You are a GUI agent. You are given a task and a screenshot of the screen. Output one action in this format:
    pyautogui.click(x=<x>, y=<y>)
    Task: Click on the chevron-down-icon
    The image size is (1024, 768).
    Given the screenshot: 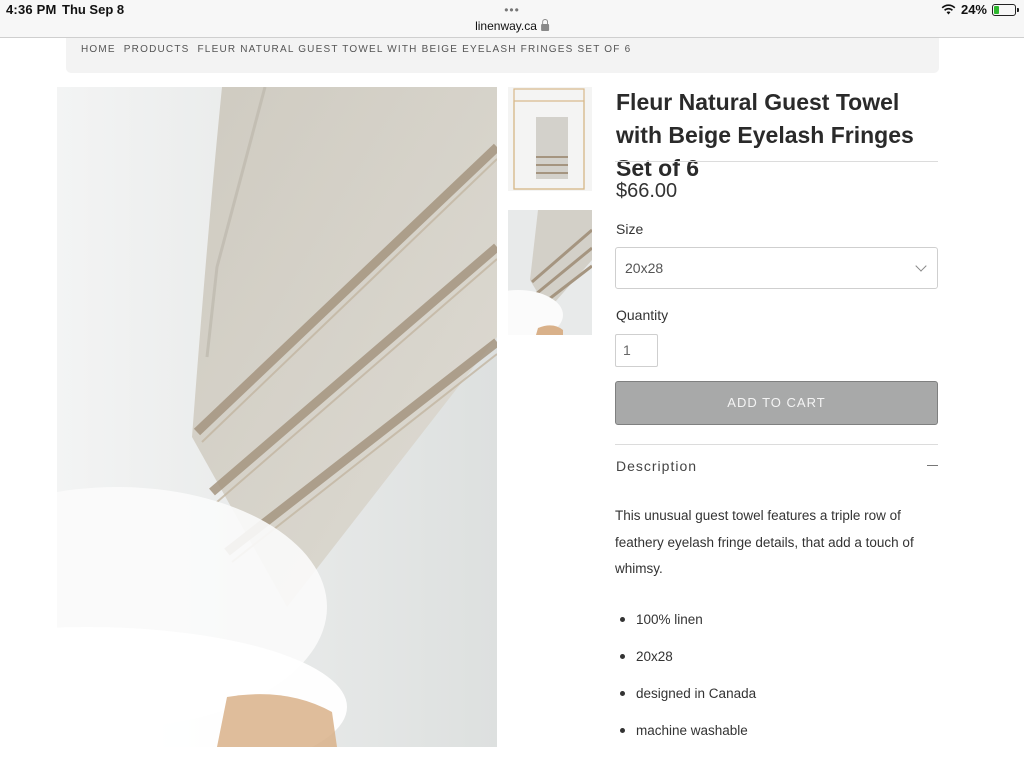 What is the action you would take?
    pyautogui.click(x=921, y=266)
    